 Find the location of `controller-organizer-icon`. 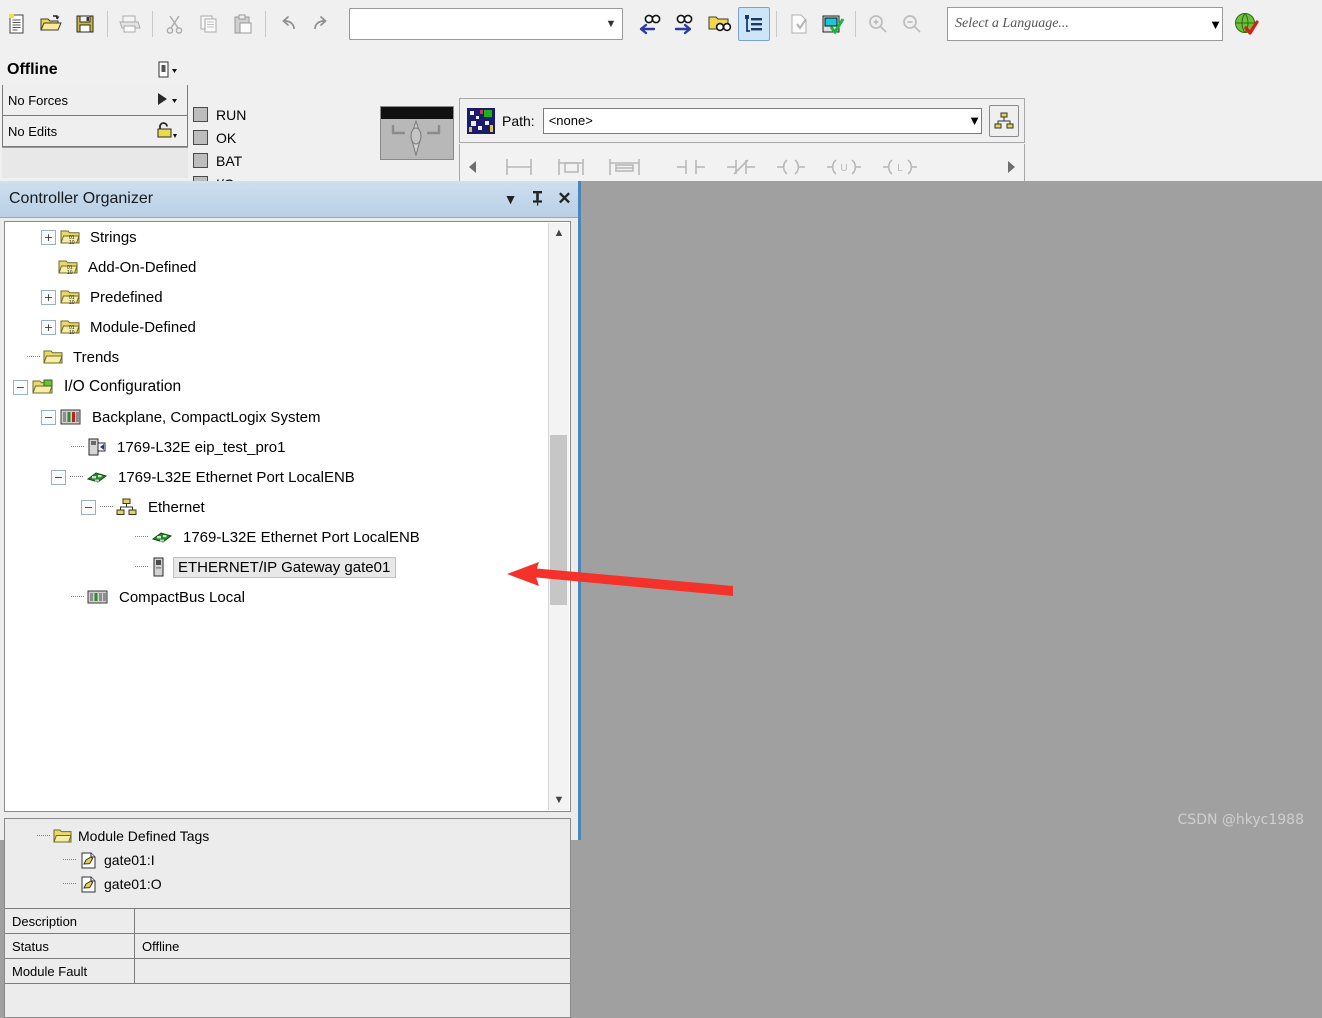

controller-organizer-icon is located at coordinates (754, 24).